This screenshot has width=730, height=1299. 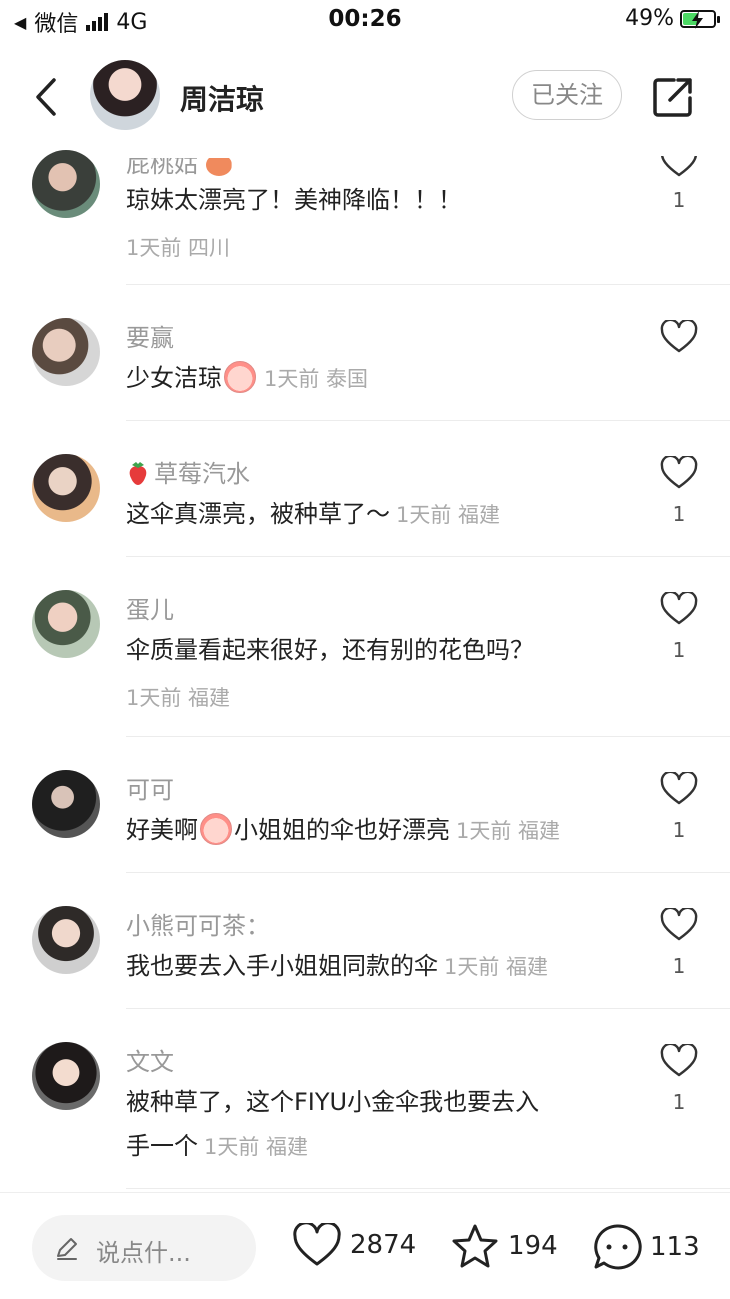 I want to click on comment-item: 可可 好美啊 小姐姐的伞也好漂亮 1天前 福建 1, so click(x=365, y=806).